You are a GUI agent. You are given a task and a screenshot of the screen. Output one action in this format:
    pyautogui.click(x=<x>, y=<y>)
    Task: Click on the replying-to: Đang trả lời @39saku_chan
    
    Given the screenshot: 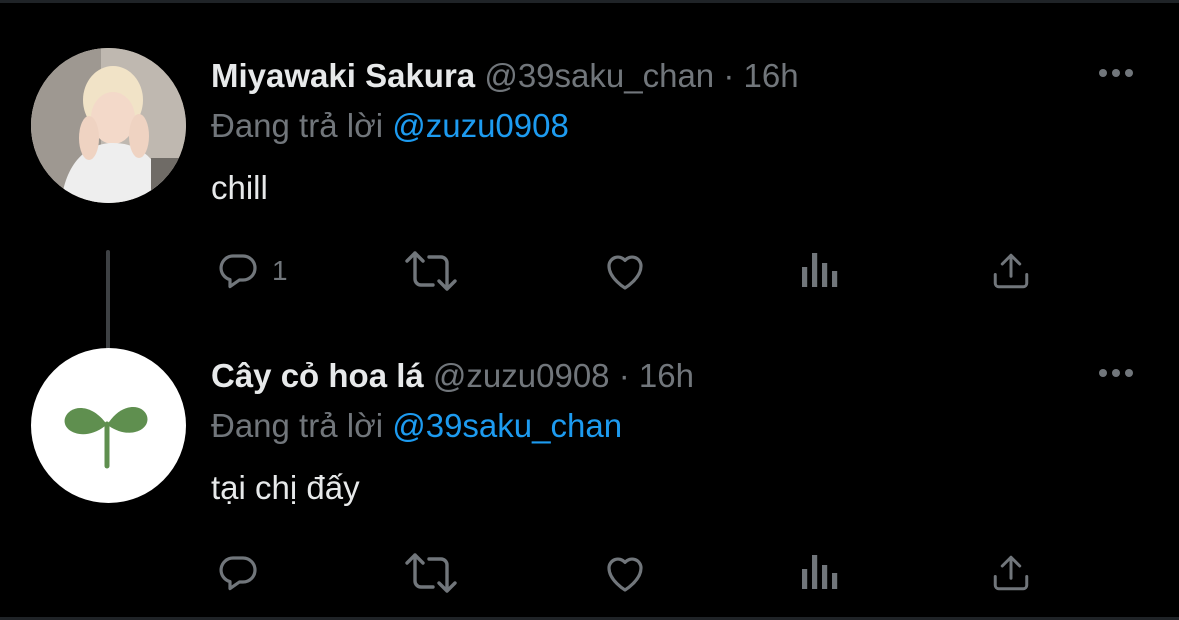 What is the action you would take?
    pyautogui.click(x=416, y=426)
    